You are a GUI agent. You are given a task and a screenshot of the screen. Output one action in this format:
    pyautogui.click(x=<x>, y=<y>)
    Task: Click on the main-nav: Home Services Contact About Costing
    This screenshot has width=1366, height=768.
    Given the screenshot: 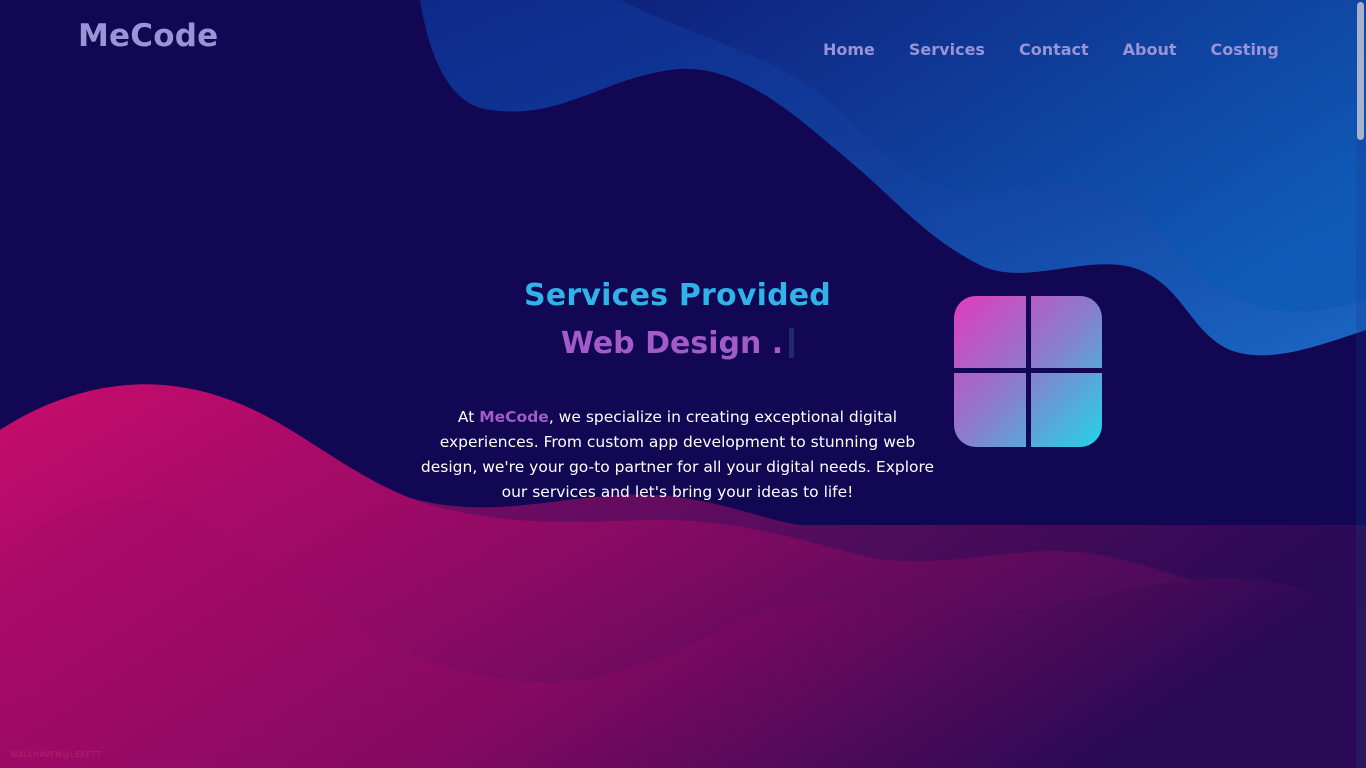 What is the action you would take?
    pyautogui.click(x=1051, y=49)
    